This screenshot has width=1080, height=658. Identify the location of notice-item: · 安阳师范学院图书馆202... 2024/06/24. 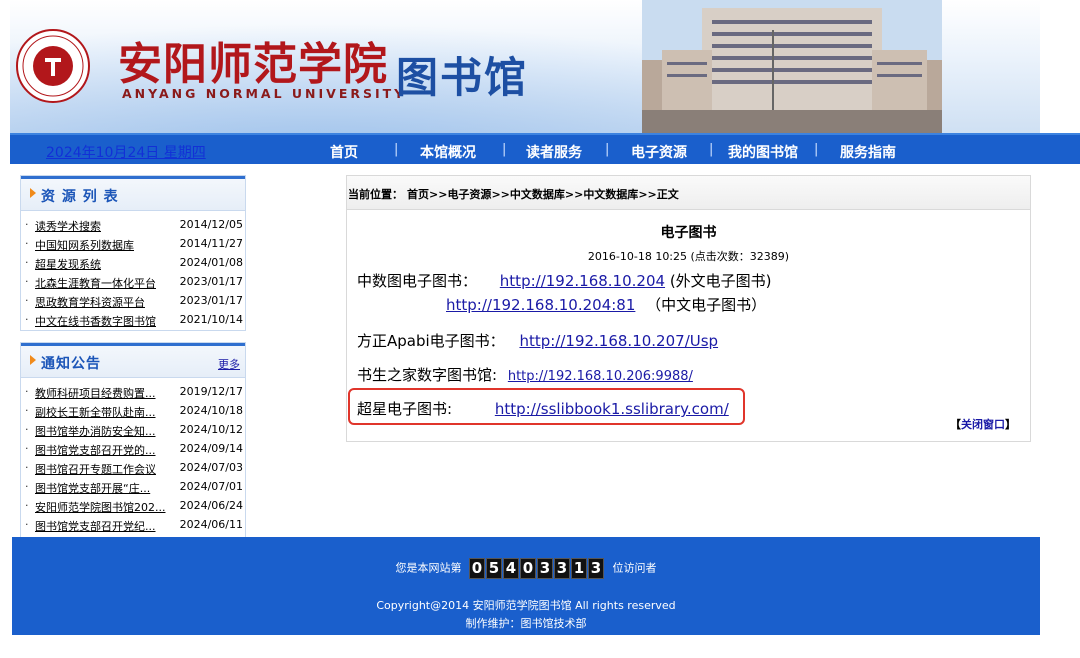
(133, 505).